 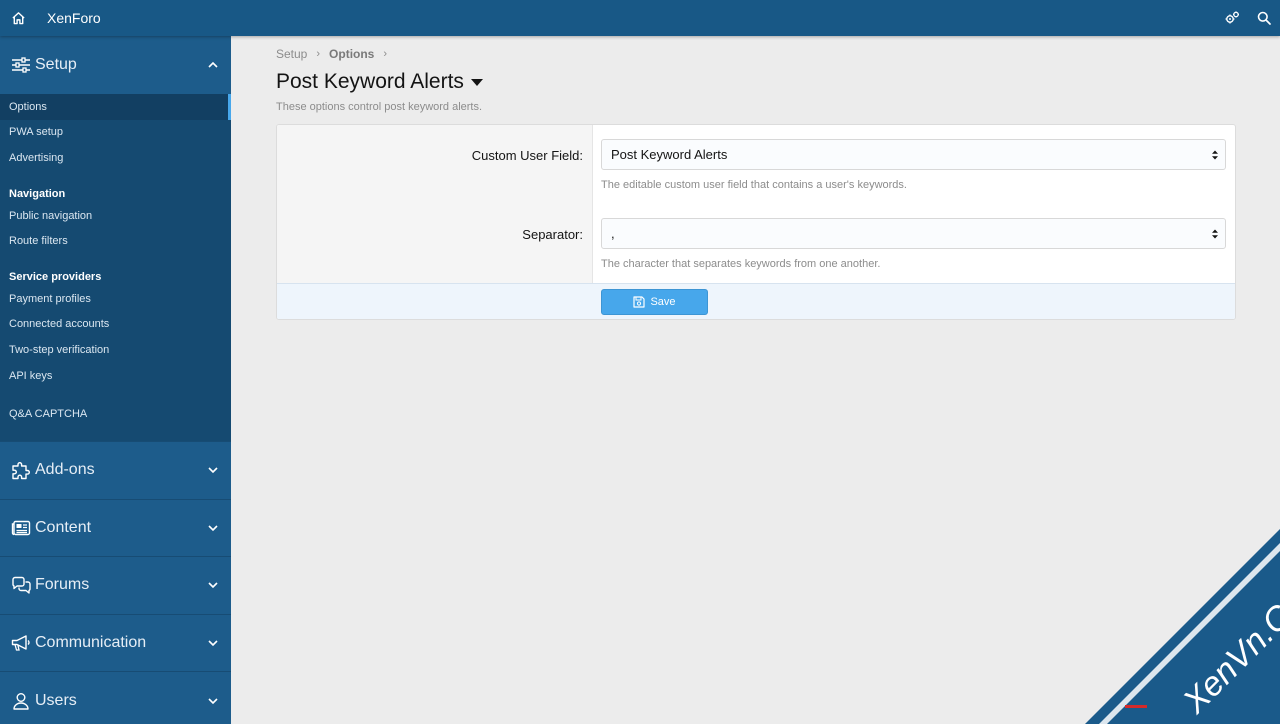 I want to click on watermark: XenVn.Com, so click(x=1182, y=626).